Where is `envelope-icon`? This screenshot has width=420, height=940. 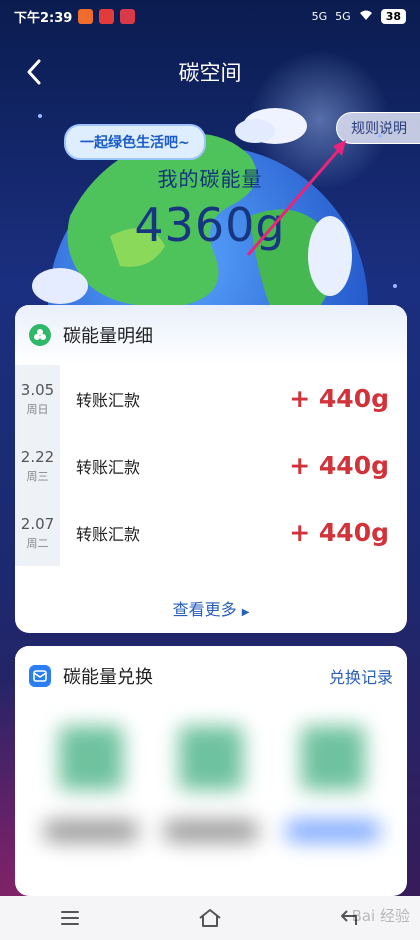
envelope-icon is located at coordinates (40, 676).